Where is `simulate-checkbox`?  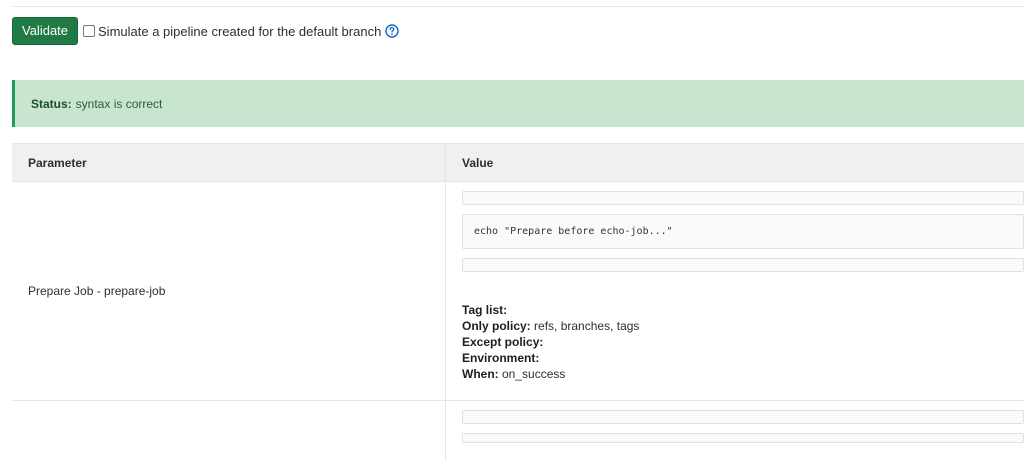 simulate-checkbox is located at coordinates (89, 31).